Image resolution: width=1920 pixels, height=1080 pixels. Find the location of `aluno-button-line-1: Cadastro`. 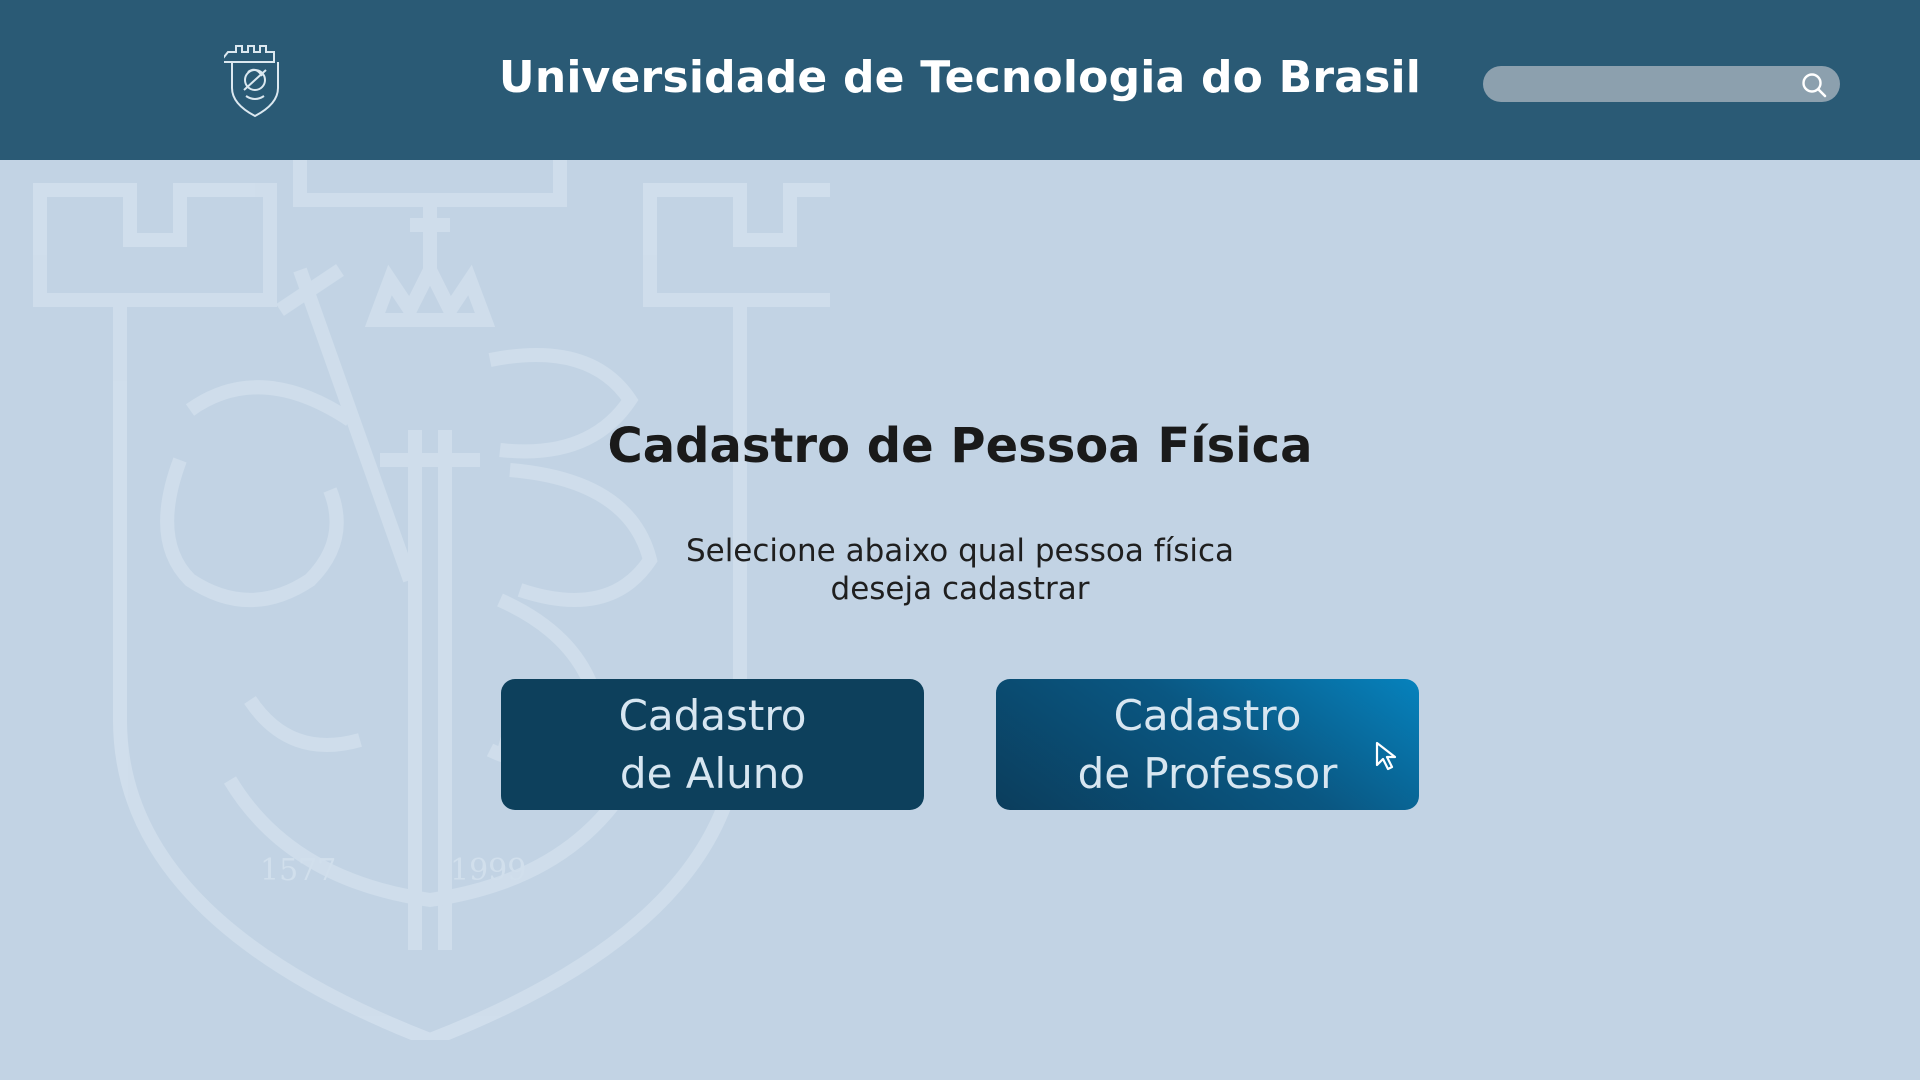

aluno-button-line-1: Cadastro is located at coordinates (712, 715).